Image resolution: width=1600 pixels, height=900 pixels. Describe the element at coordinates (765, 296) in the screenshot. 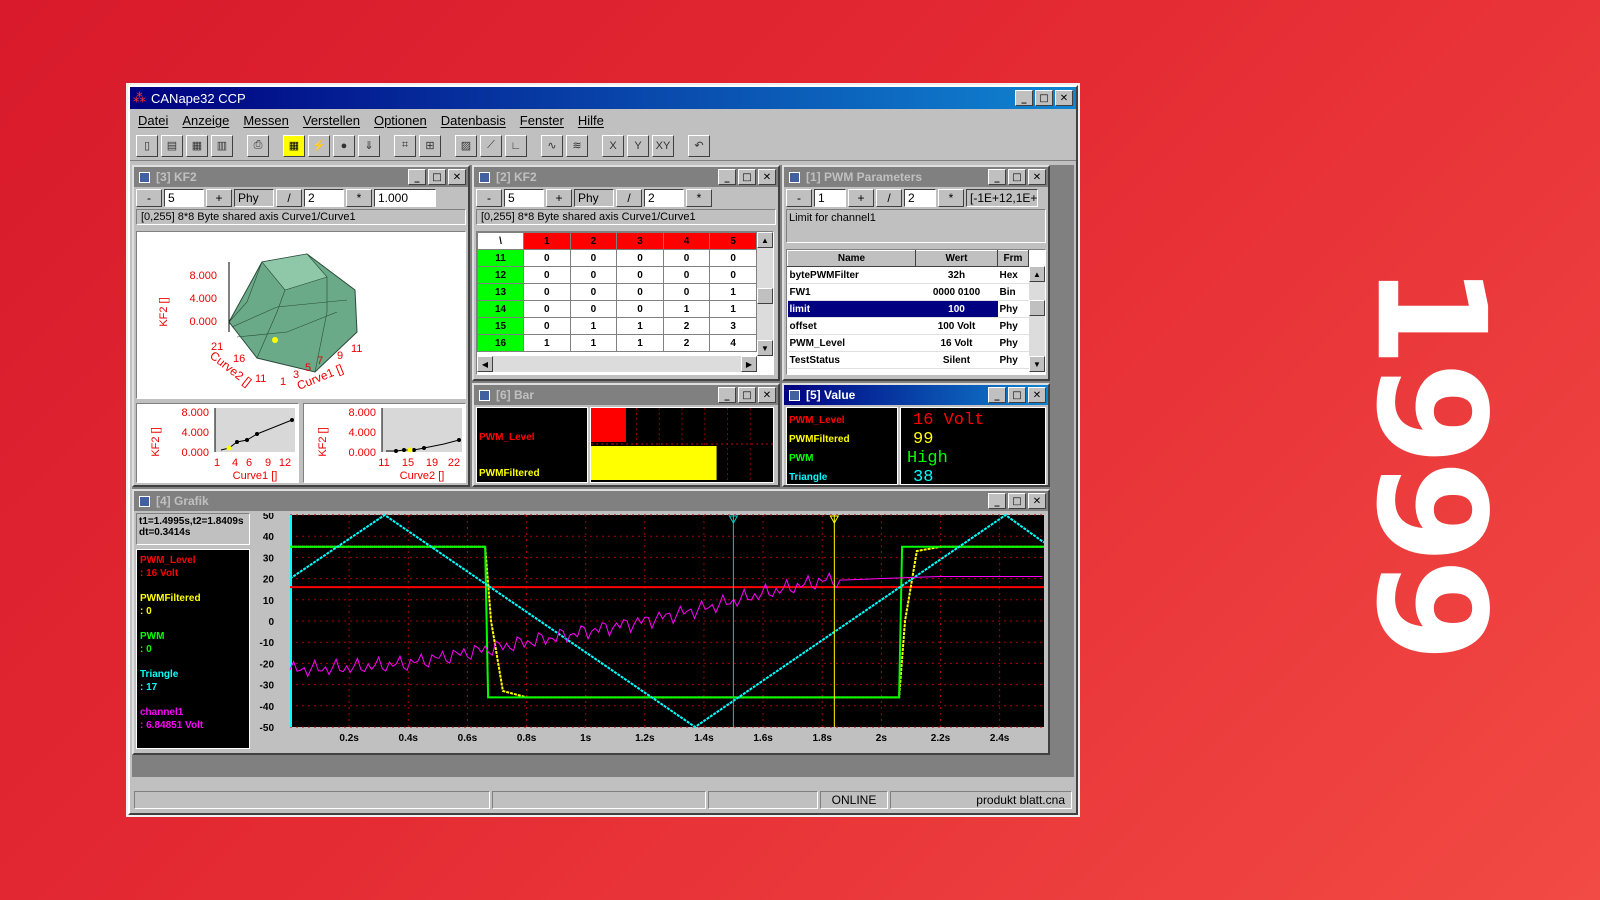

I see `scroll-thumb` at that location.